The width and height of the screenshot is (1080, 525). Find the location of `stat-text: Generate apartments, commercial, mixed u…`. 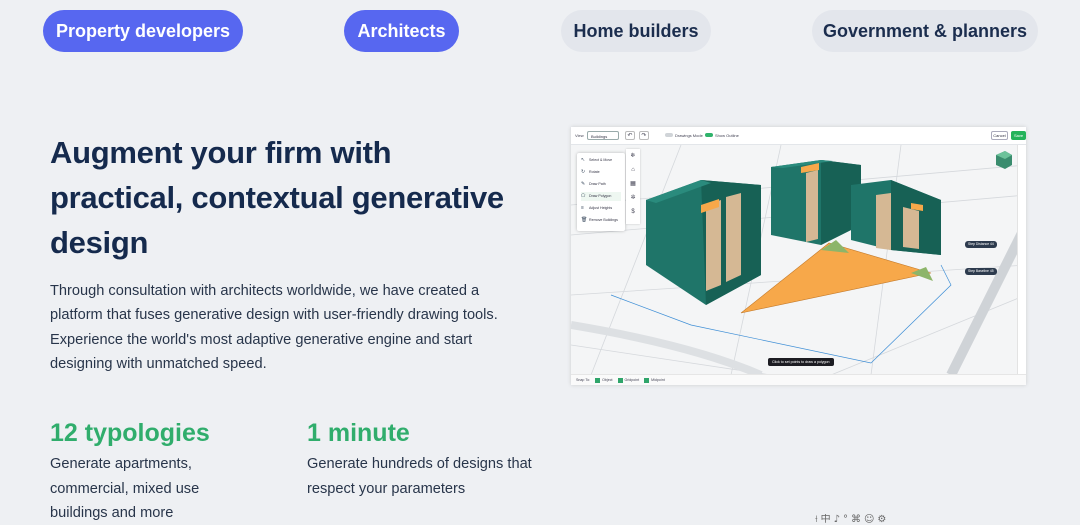

stat-text: Generate apartments, commercial, mixed u… is located at coordinates (125, 488).